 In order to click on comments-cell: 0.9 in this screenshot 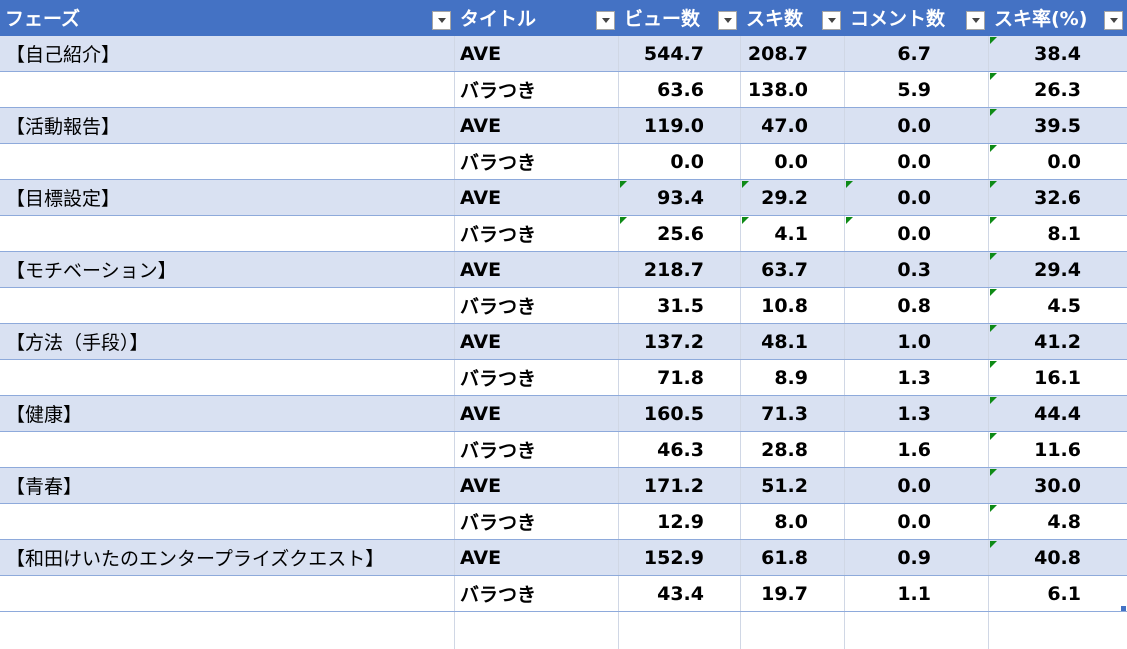, I will do `click(917, 557)`.